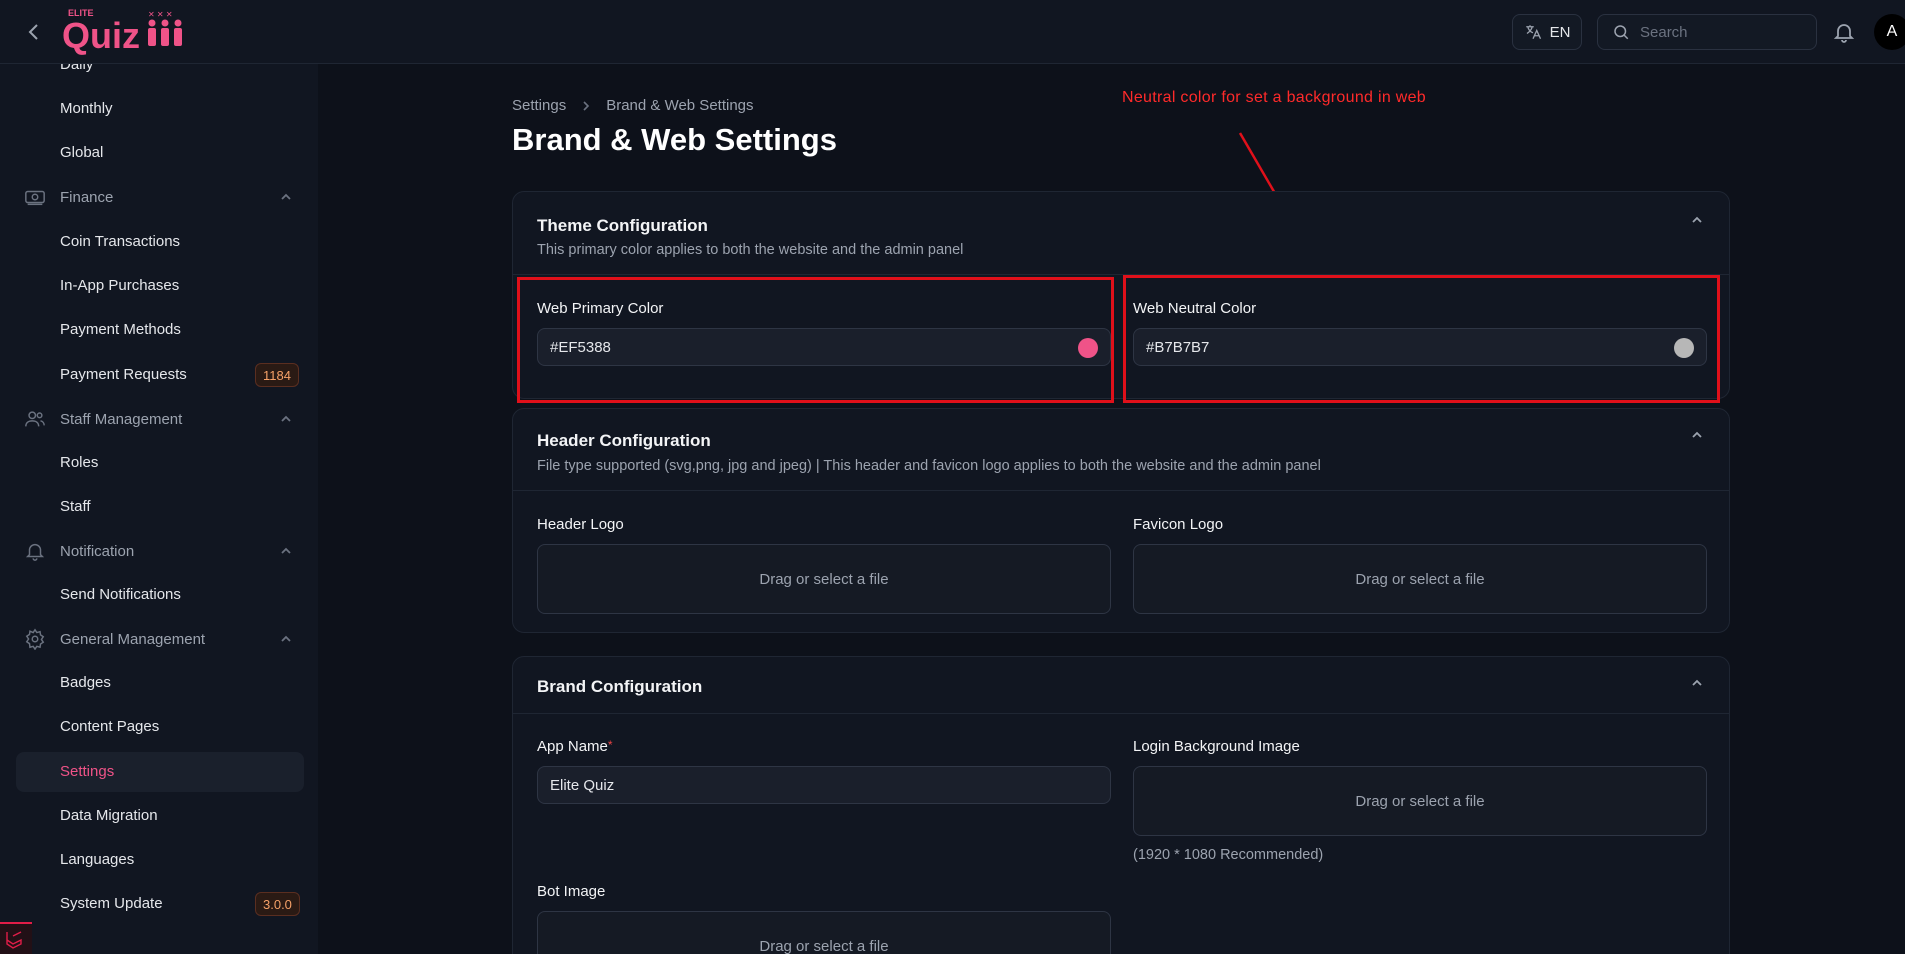  Describe the element at coordinates (952, 32) in the screenshot. I see `top-bar: ELITE Quiz ✕ ✕ ✕ EN A` at that location.